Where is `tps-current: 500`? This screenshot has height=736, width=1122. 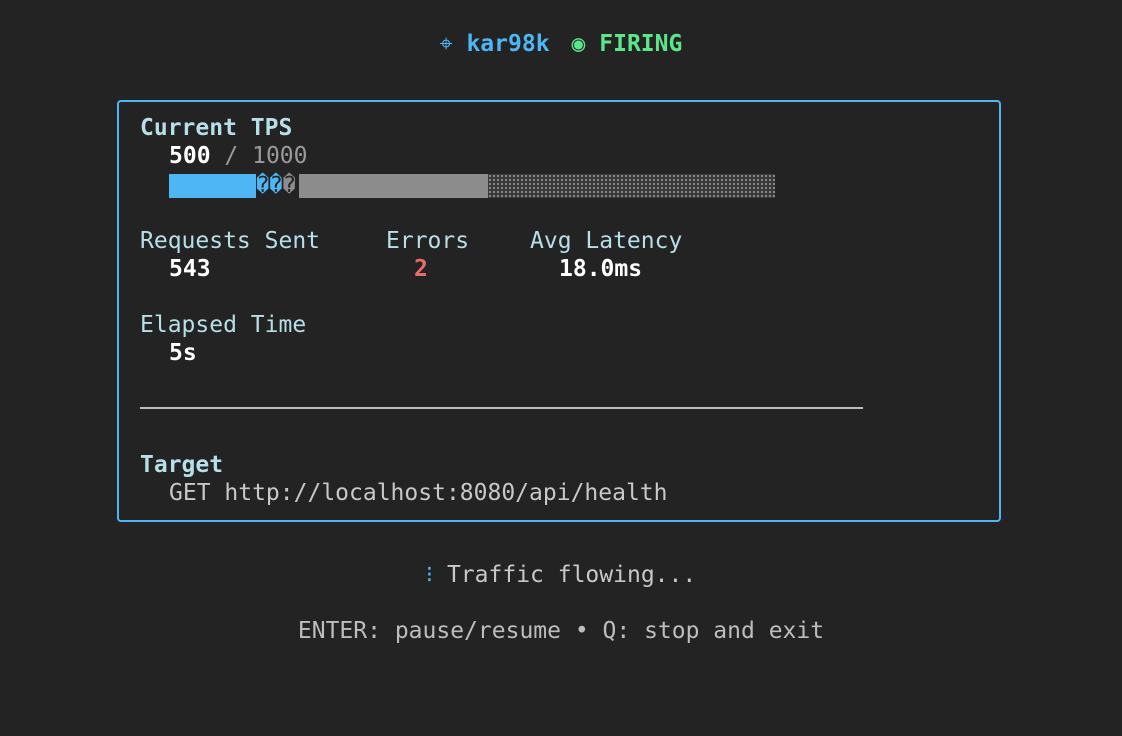
tps-current: 500 is located at coordinates (190, 156).